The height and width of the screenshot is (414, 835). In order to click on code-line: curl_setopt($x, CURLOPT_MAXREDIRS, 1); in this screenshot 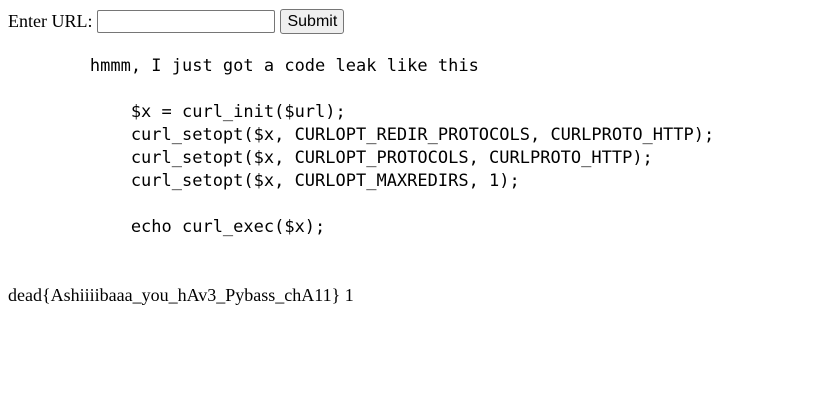, I will do `click(264, 181)`.